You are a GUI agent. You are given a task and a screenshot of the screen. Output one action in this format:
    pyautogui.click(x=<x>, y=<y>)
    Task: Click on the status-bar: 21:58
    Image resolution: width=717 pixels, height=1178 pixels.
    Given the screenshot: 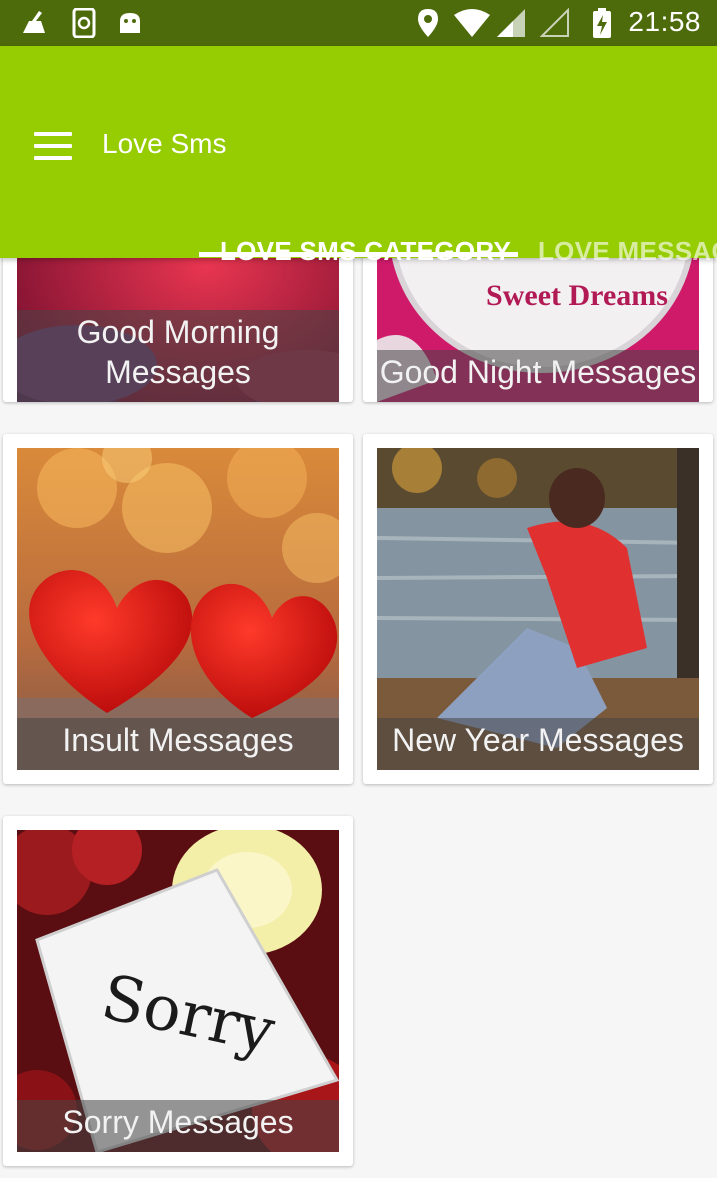 What is the action you would take?
    pyautogui.click(x=358, y=23)
    